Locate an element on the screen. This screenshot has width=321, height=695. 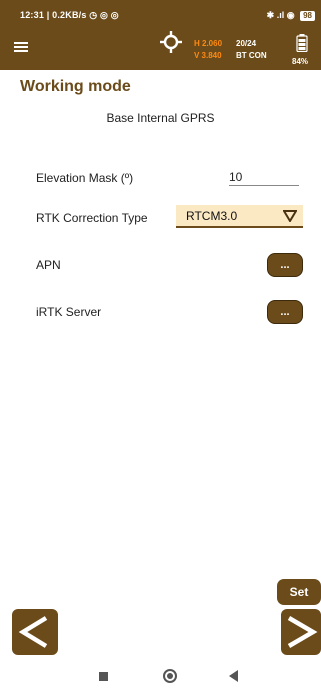
precision-readout: H 2.060 V 3.840 is located at coordinates (208, 50).